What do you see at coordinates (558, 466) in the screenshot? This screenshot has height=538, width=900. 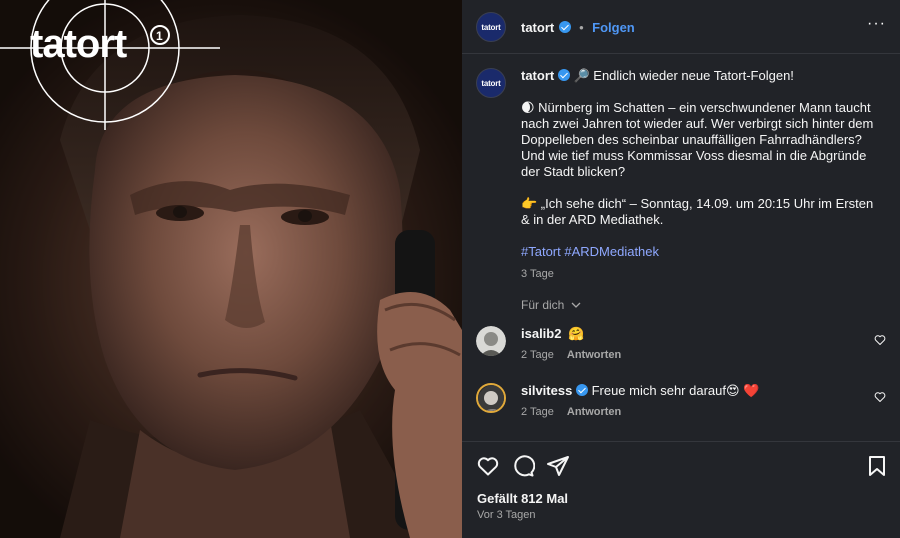 I see `share-icon` at bounding box center [558, 466].